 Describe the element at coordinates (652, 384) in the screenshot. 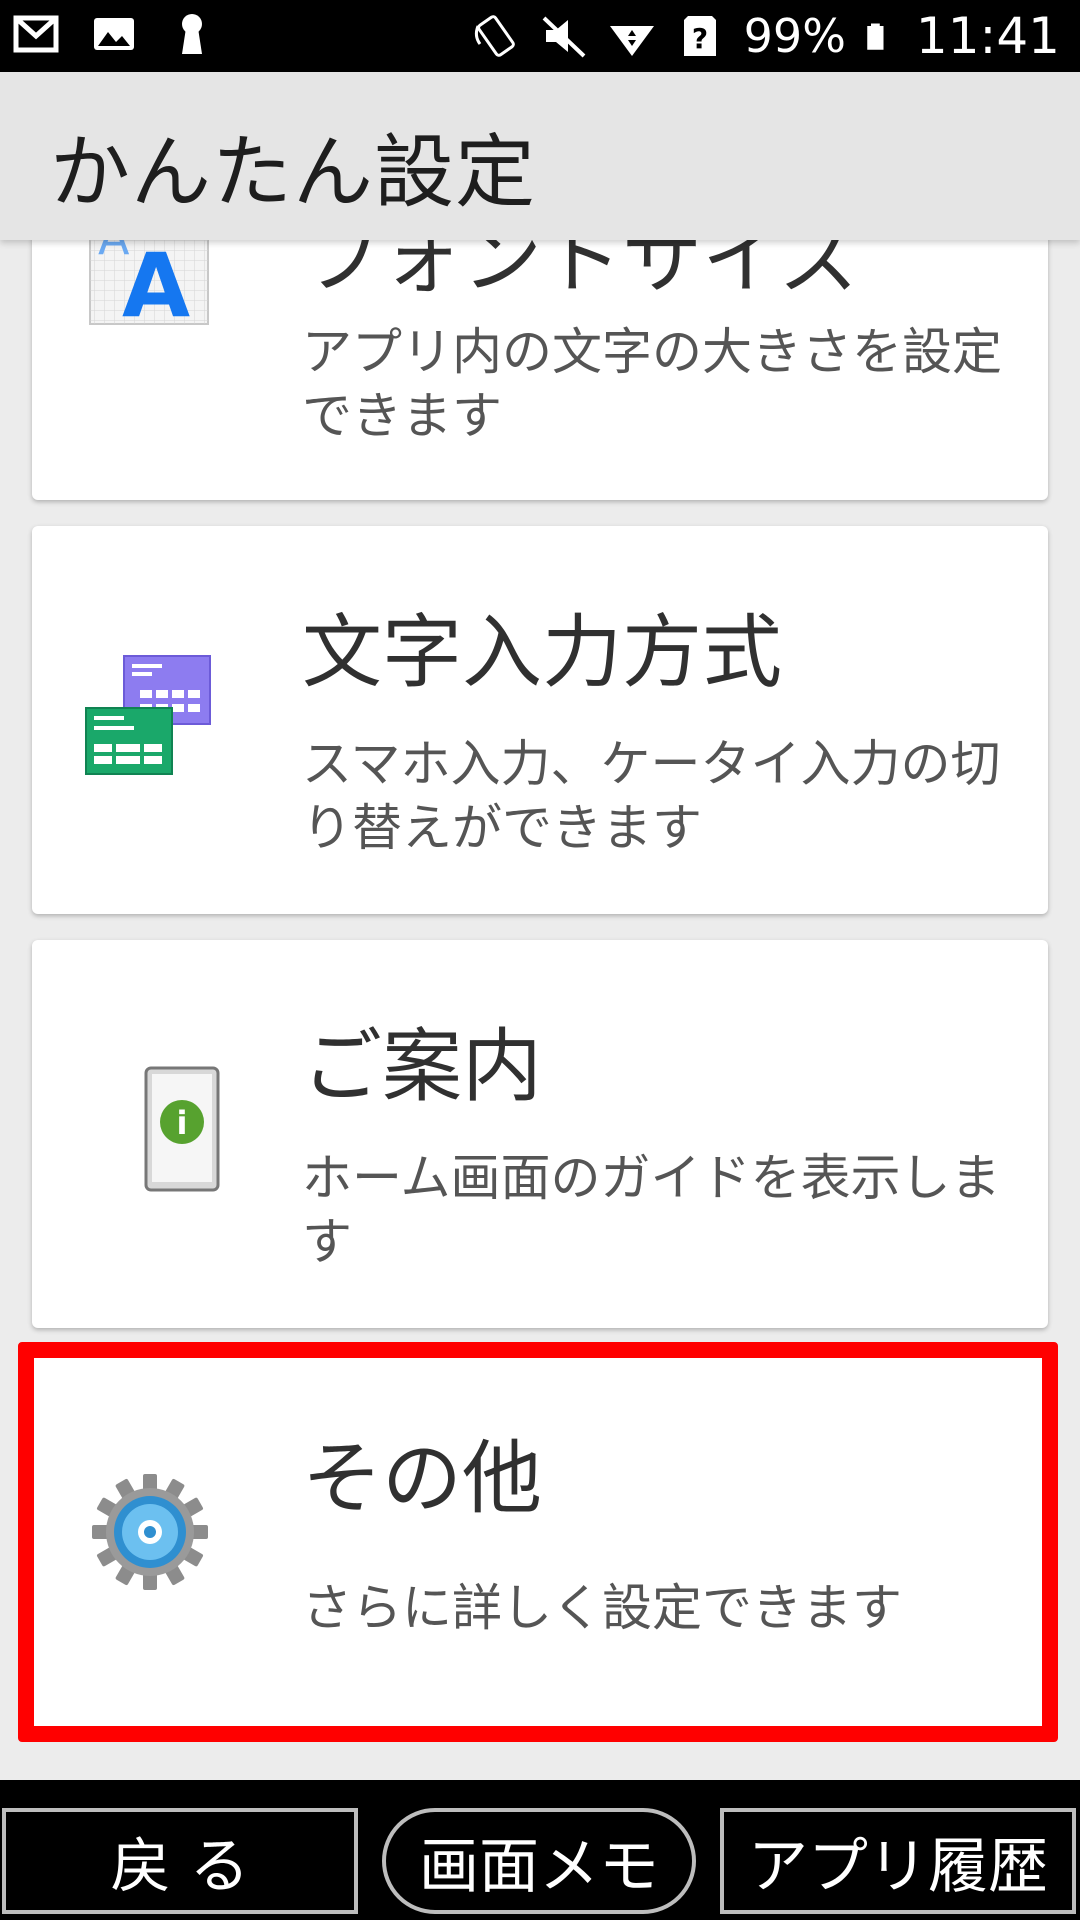

I see `list-item-description: アプリ内の文字の大きさを設定できます` at that location.